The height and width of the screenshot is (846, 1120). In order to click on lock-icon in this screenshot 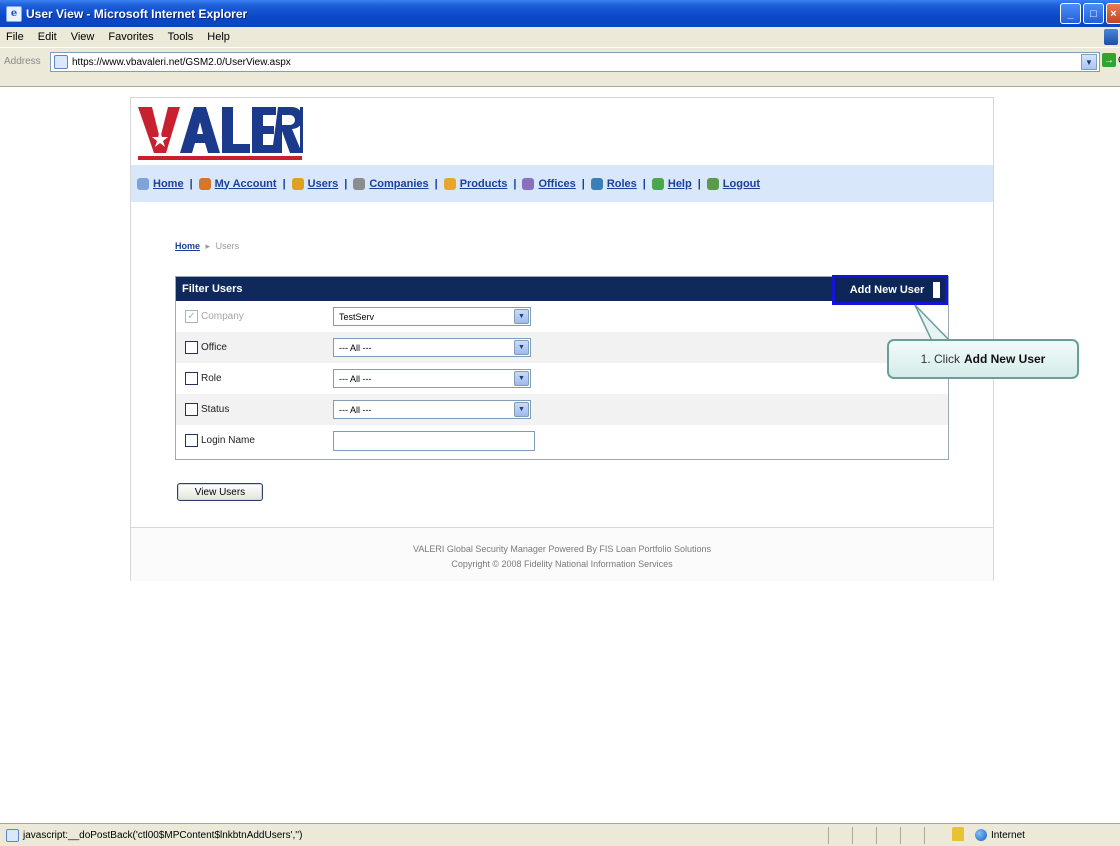, I will do `click(958, 834)`.